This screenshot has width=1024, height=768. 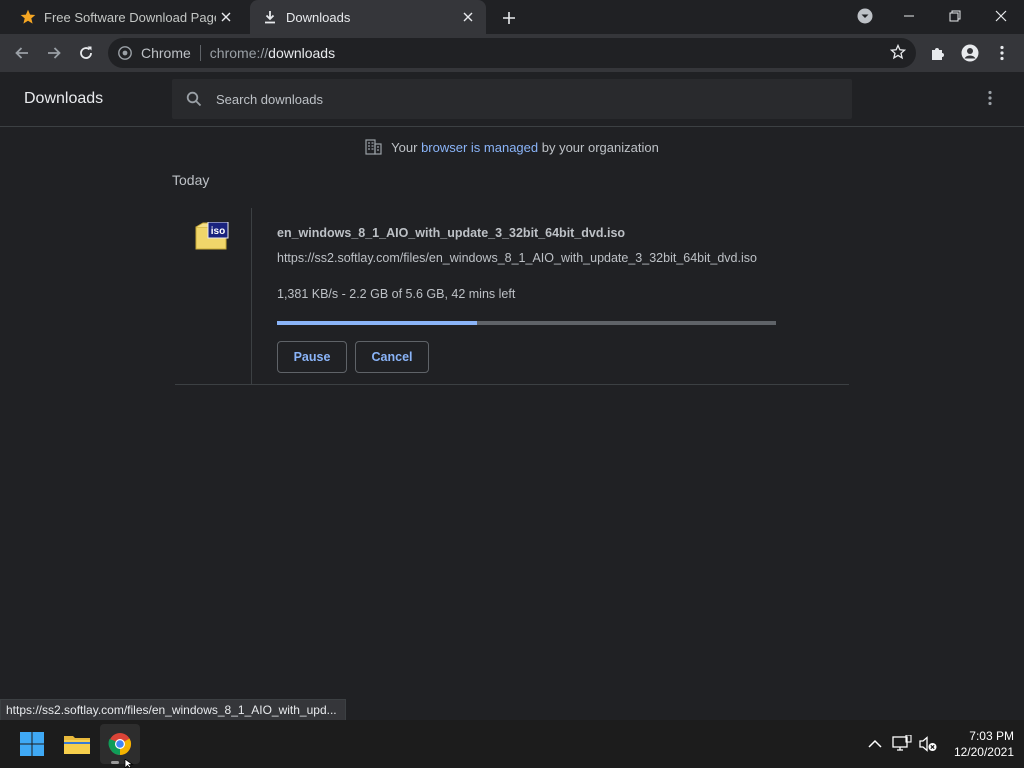 What do you see at coordinates (318, 17) in the screenshot?
I see `tab-title: Downloads` at bounding box center [318, 17].